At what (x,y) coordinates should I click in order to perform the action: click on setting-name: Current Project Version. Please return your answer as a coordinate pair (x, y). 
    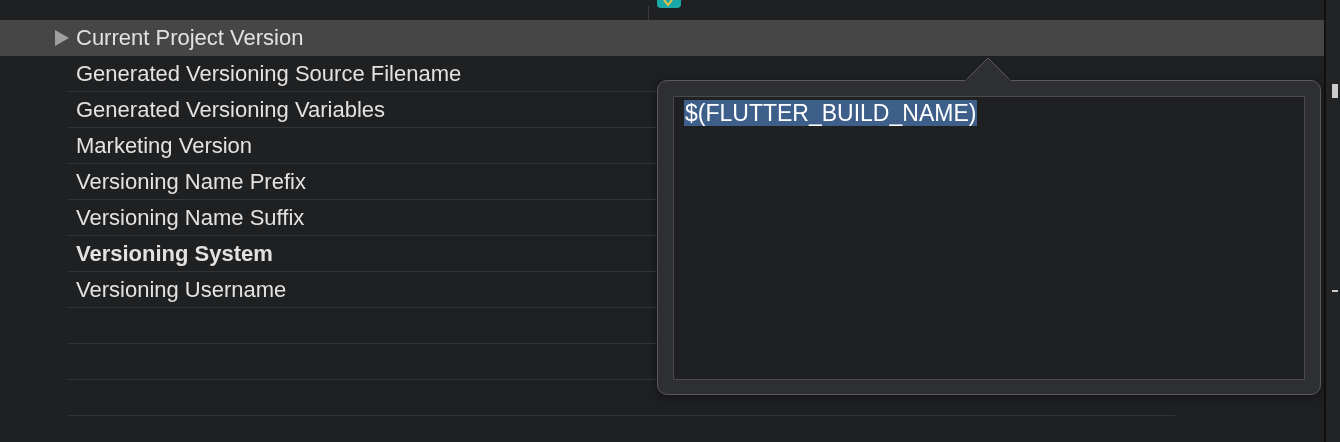
    Looking at the image, I should click on (190, 38).